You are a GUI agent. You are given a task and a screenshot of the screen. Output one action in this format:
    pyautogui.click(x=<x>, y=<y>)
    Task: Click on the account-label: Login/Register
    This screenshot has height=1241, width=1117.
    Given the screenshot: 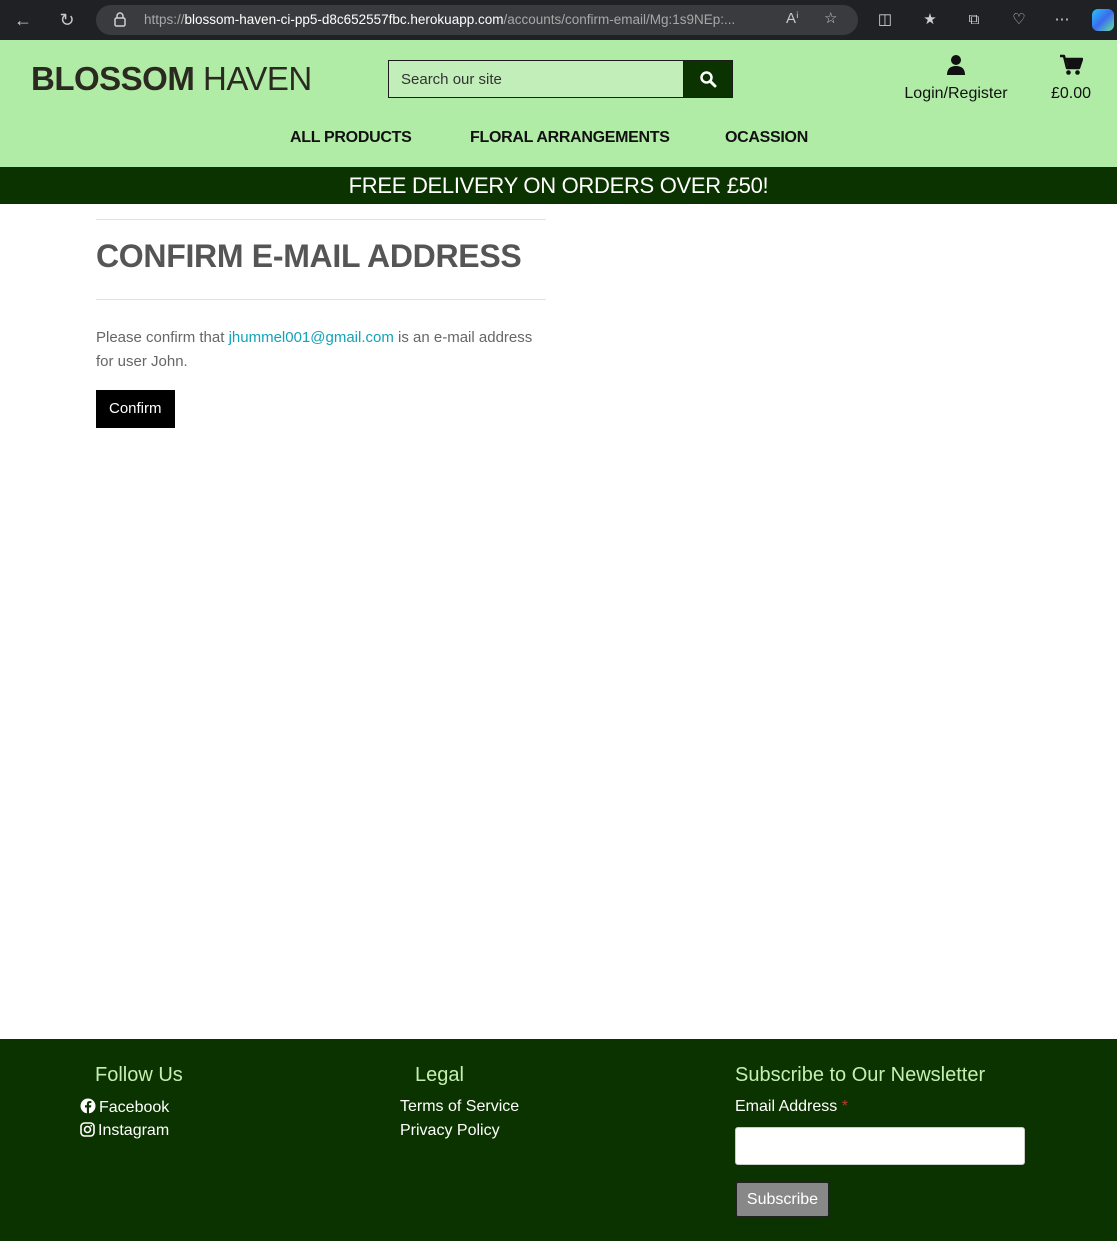 What is the action you would take?
    pyautogui.click(x=956, y=93)
    